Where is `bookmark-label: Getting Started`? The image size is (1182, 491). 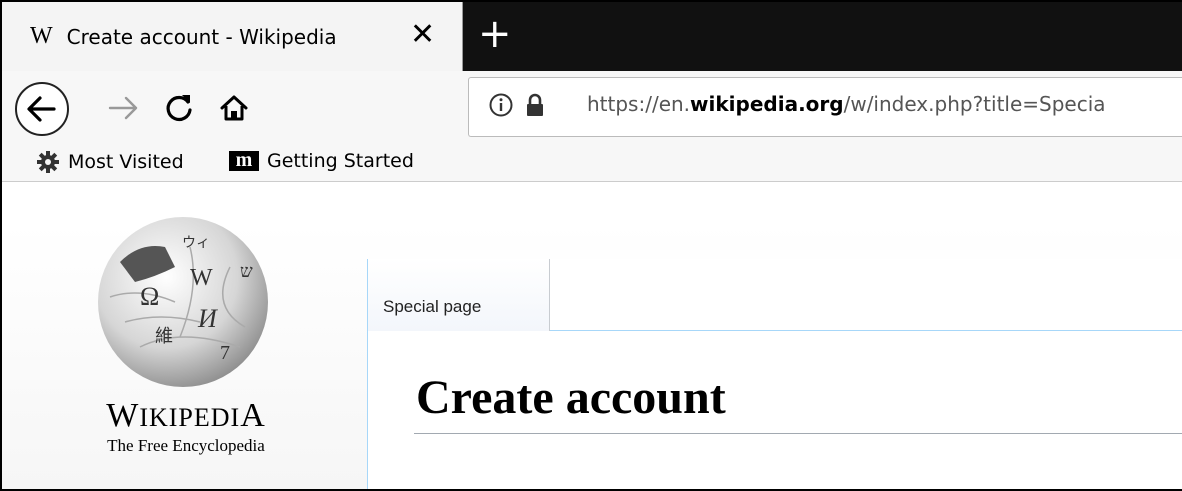 bookmark-label: Getting Started is located at coordinates (340, 161).